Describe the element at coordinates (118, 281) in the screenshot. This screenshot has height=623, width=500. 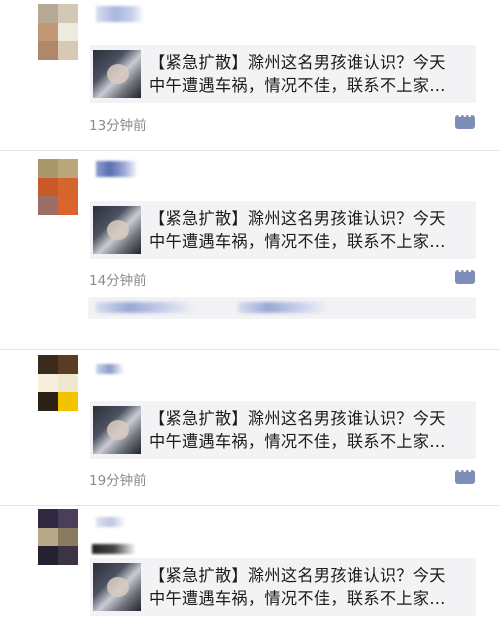
I see `post-time: 14分钟前` at that location.